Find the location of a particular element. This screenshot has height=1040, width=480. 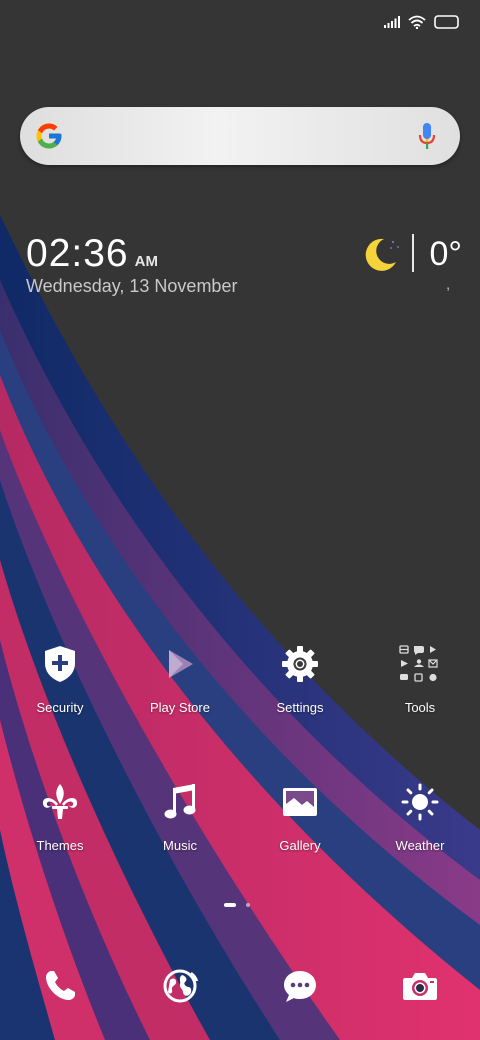

page-indicator is located at coordinates (237, 905).